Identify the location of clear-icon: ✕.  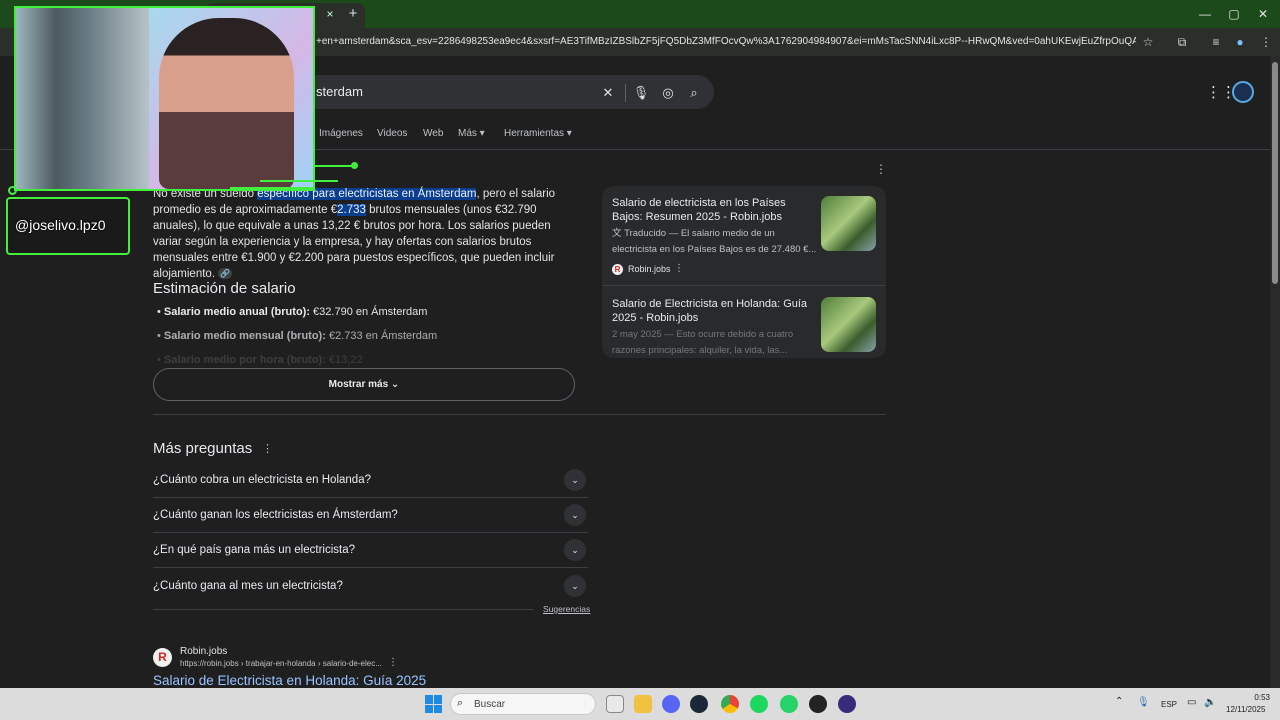
(608, 93).